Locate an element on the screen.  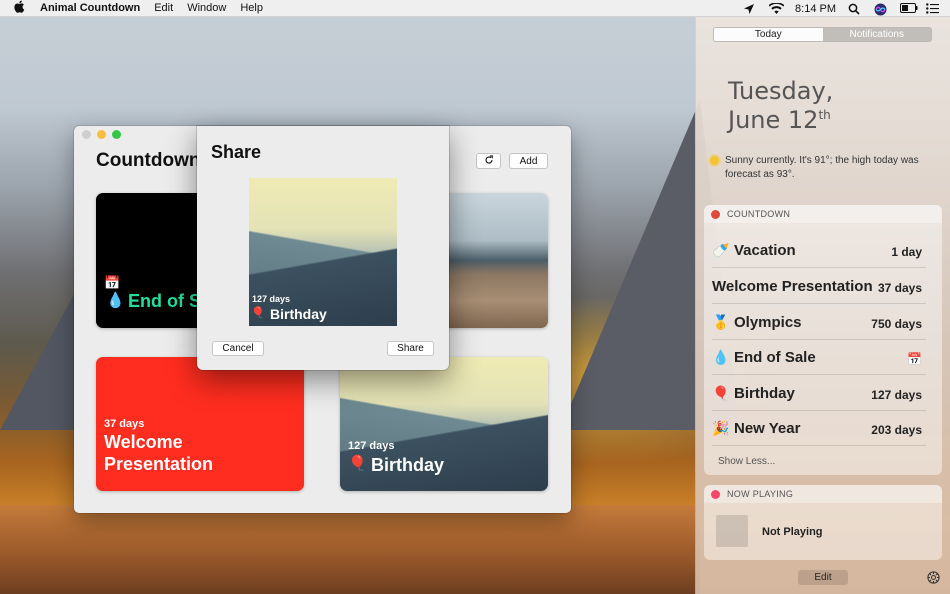
tab-notifications: Notifications is located at coordinates (876, 34).